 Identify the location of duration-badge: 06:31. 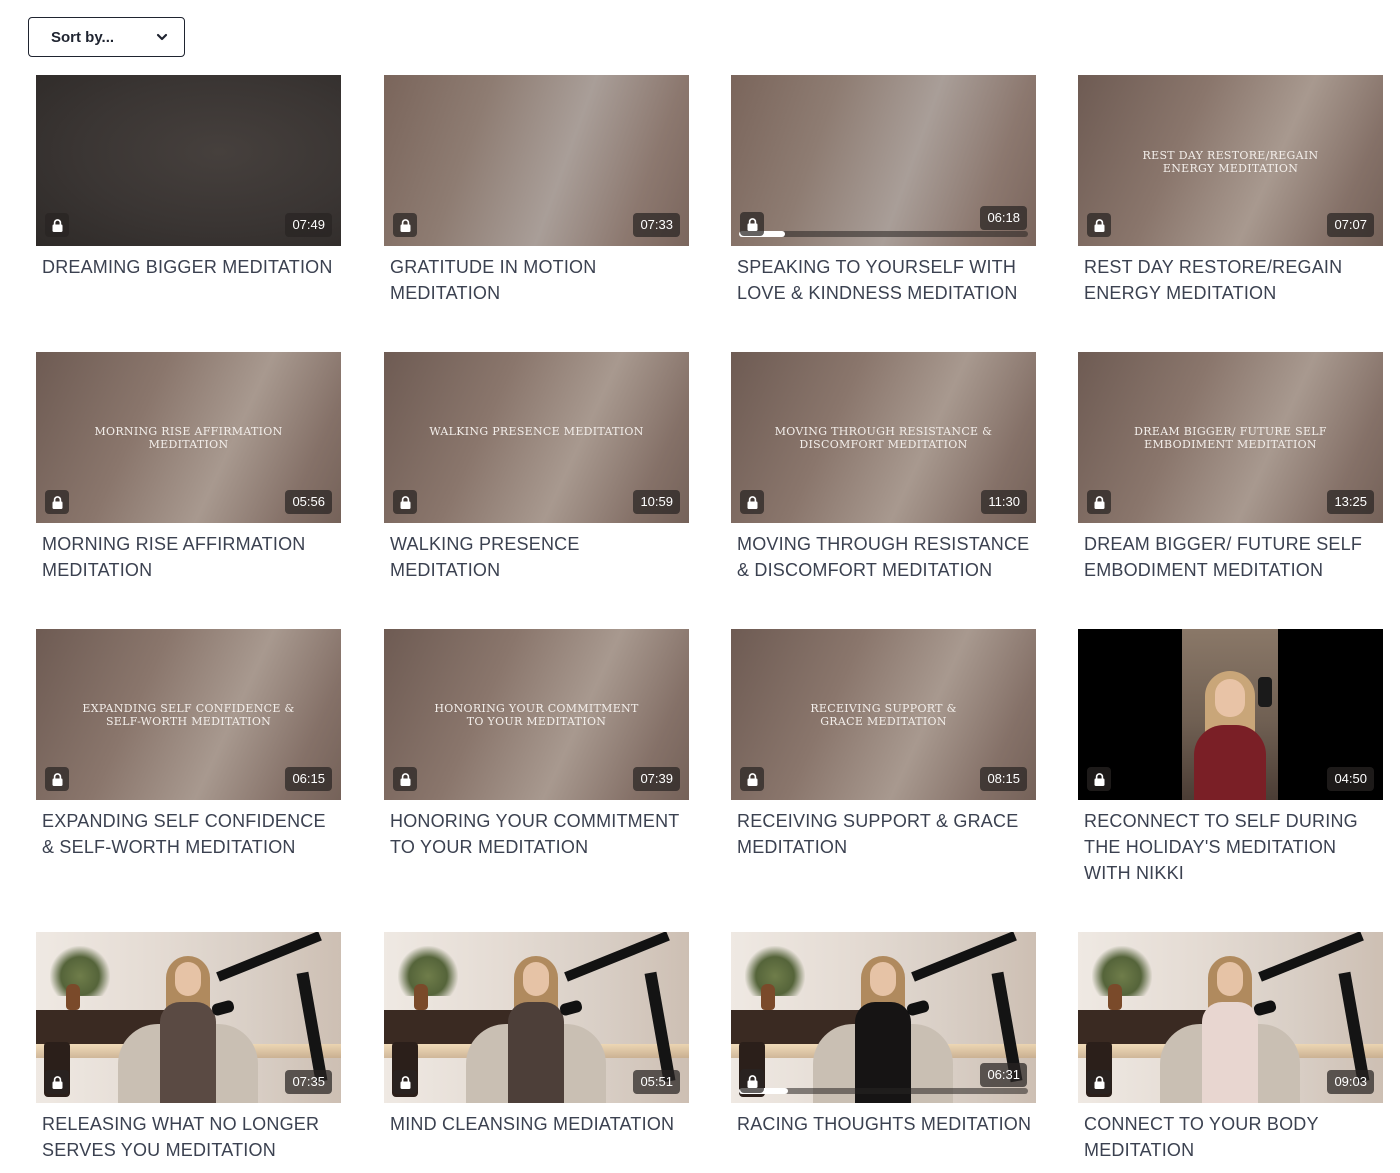
(1003, 1075).